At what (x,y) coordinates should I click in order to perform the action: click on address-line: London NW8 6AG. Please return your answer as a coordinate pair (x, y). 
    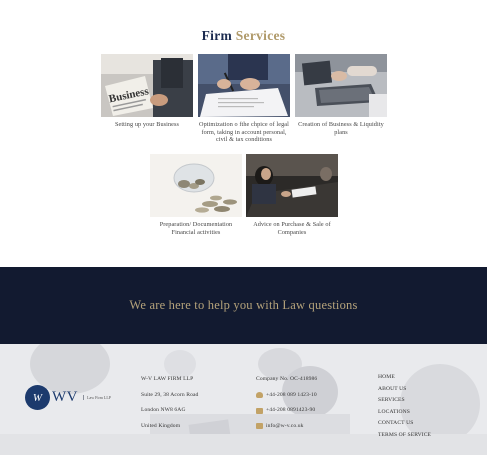
    Looking at the image, I should click on (163, 410).